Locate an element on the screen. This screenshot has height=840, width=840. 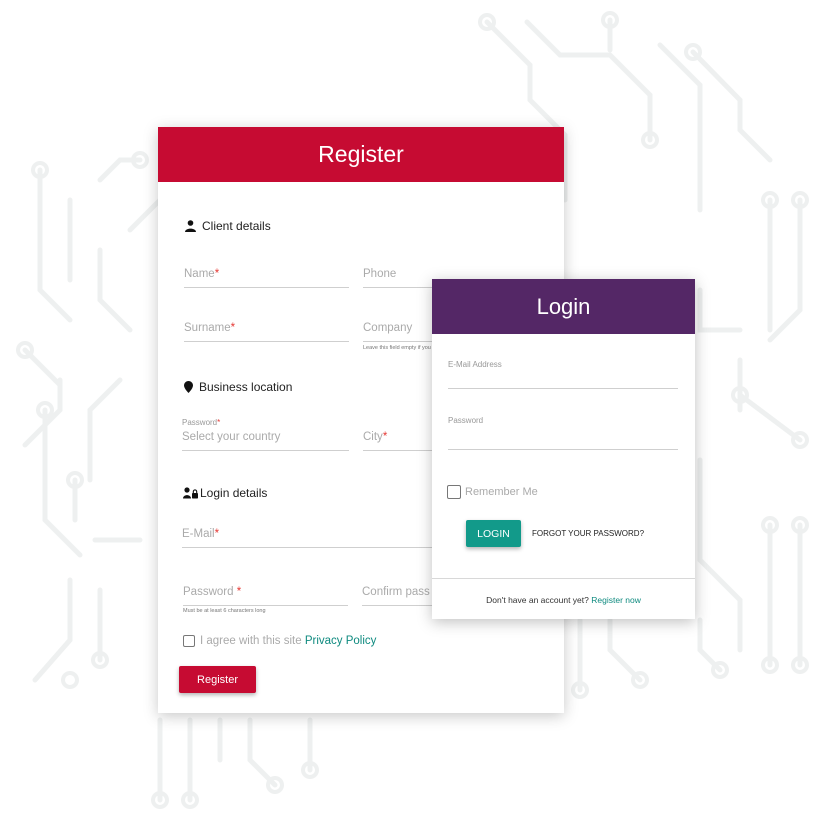
section-business-location: Business location is located at coordinates (238, 387).